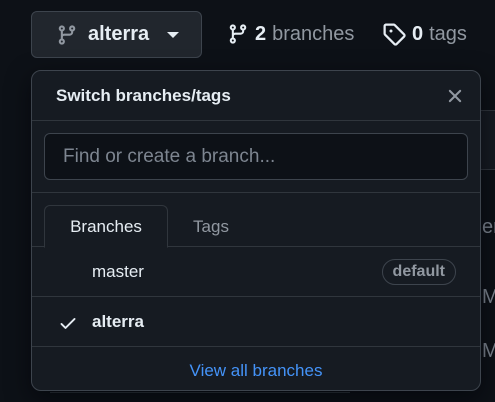 The width and height of the screenshot is (495, 402). What do you see at coordinates (256, 96) in the screenshot?
I see `dropdown-header: Switch branches/tags` at bounding box center [256, 96].